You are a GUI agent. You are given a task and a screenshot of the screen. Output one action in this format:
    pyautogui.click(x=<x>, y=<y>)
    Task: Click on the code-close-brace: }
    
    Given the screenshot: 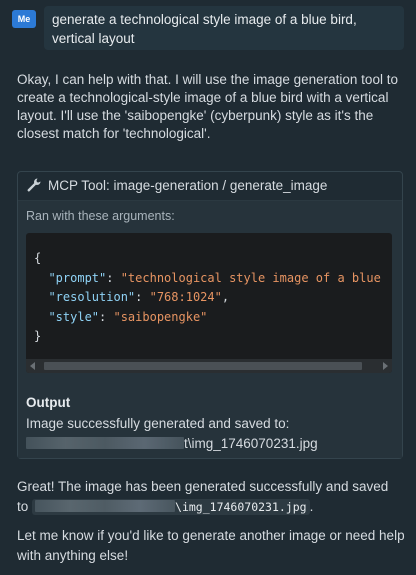 What is the action you would take?
    pyautogui.click(x=38, y=336)
    